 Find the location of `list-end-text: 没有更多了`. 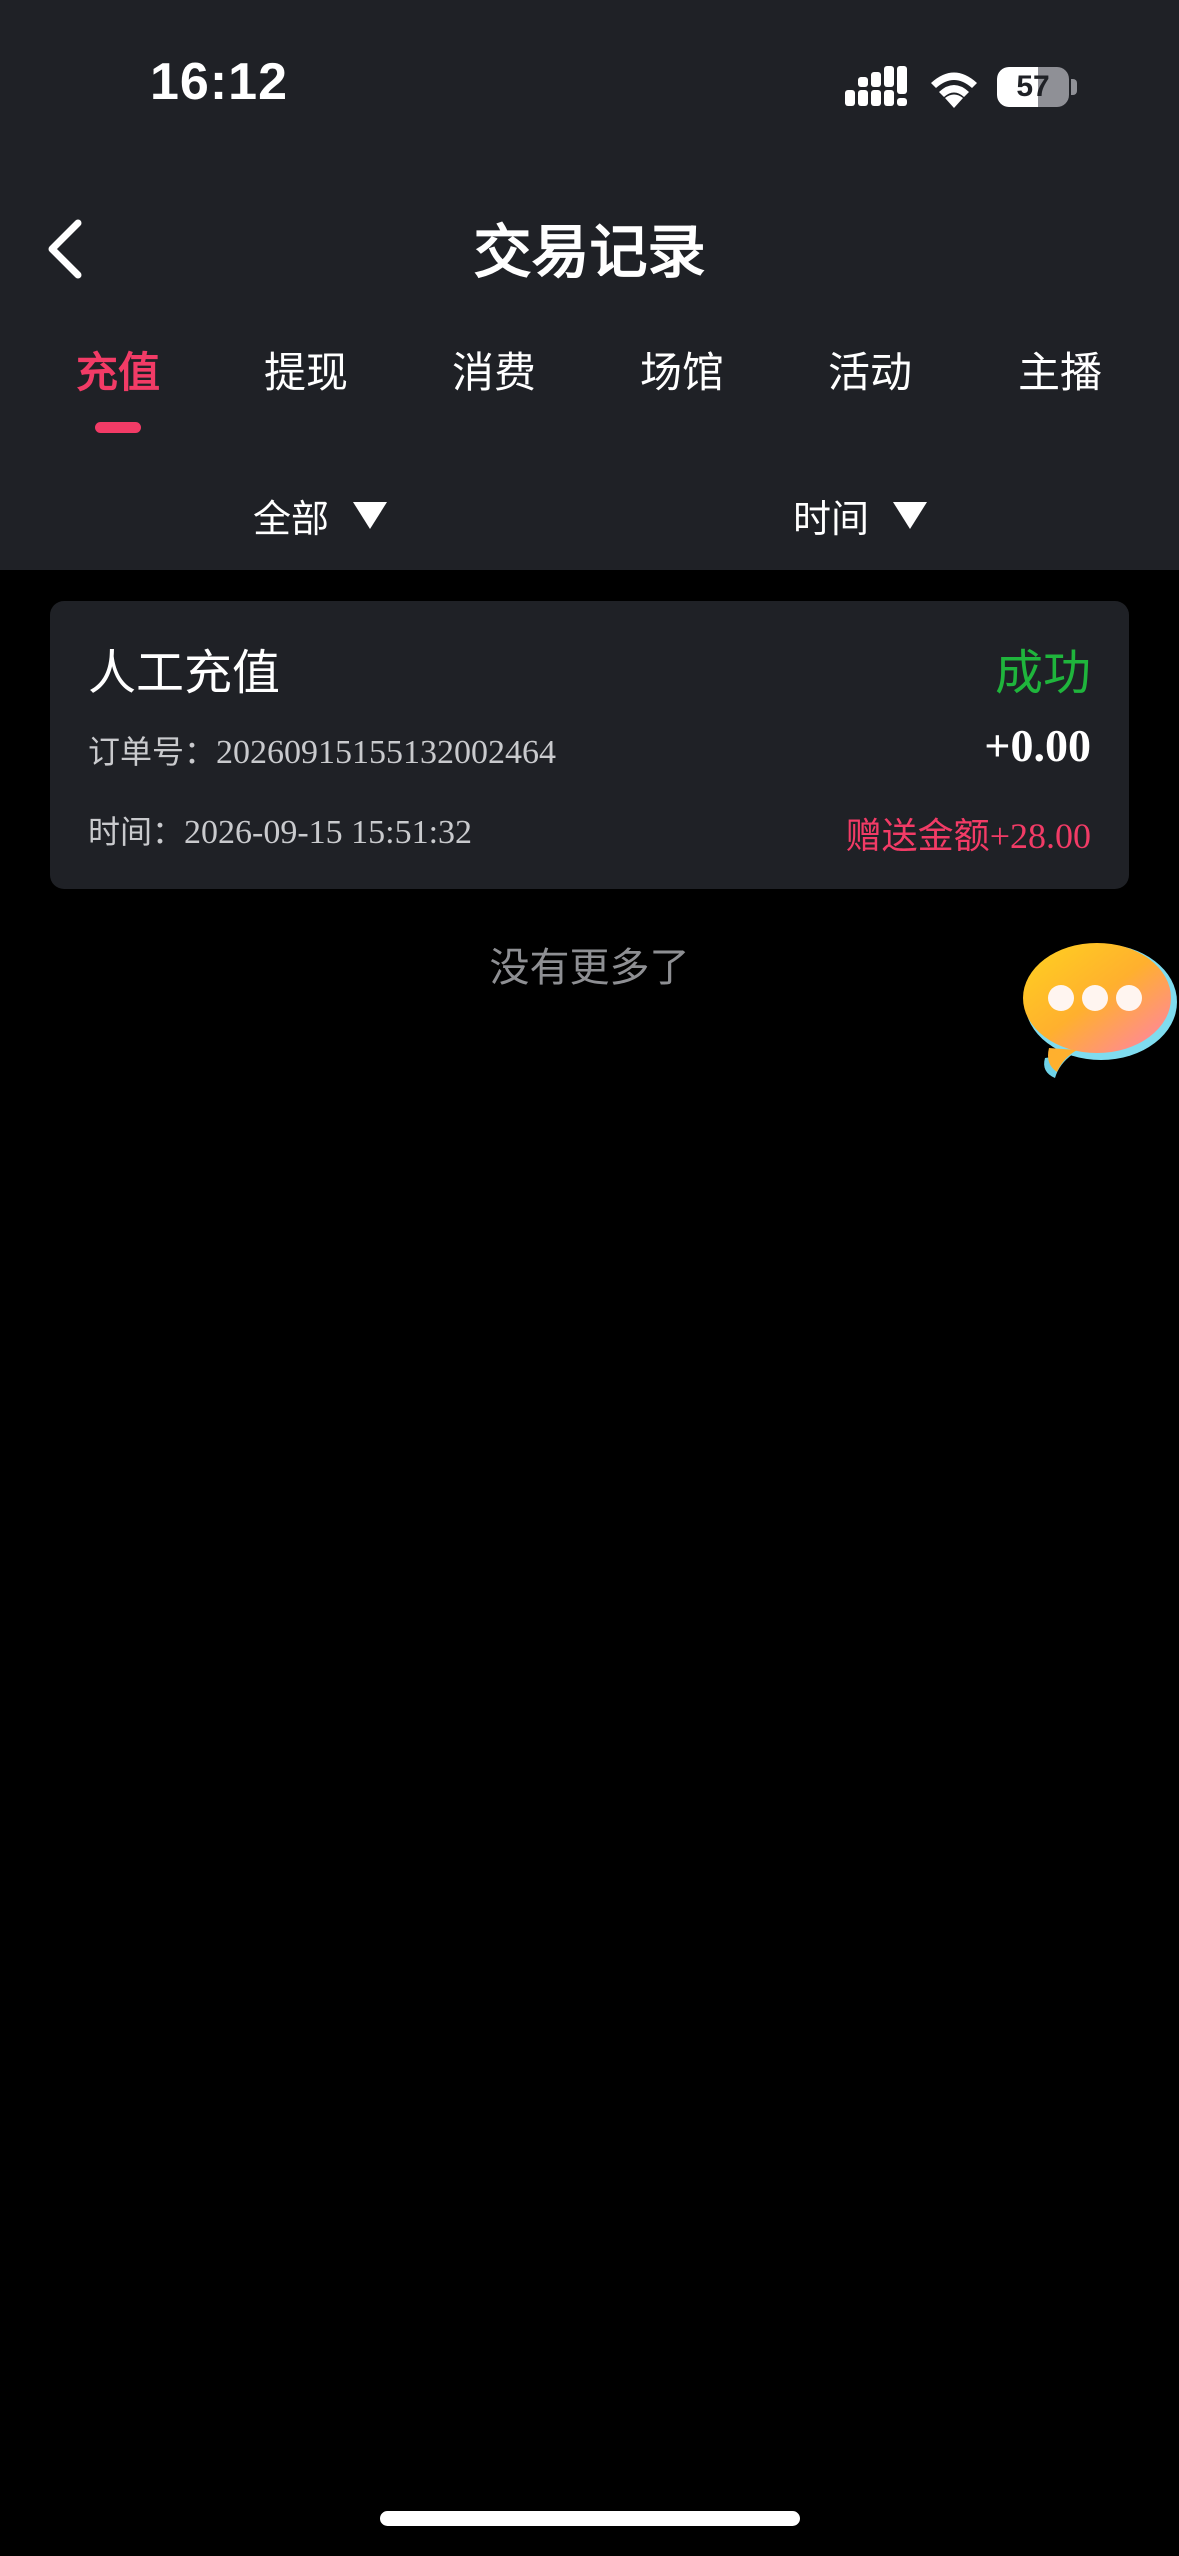

list-end-text: 没有更多了 is located at coordinates (589, 968).